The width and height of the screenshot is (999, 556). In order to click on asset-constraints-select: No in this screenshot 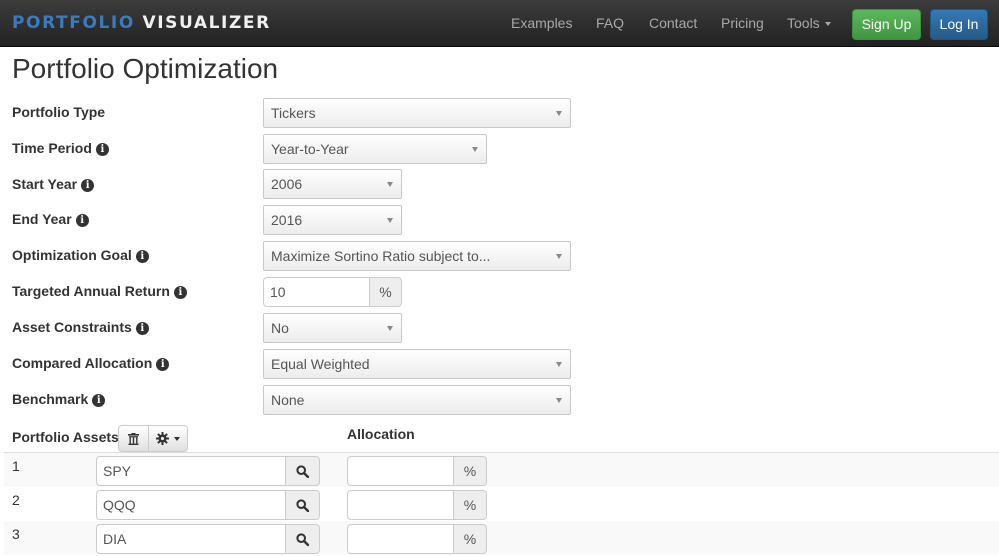, I will do `click(332, 328)`.